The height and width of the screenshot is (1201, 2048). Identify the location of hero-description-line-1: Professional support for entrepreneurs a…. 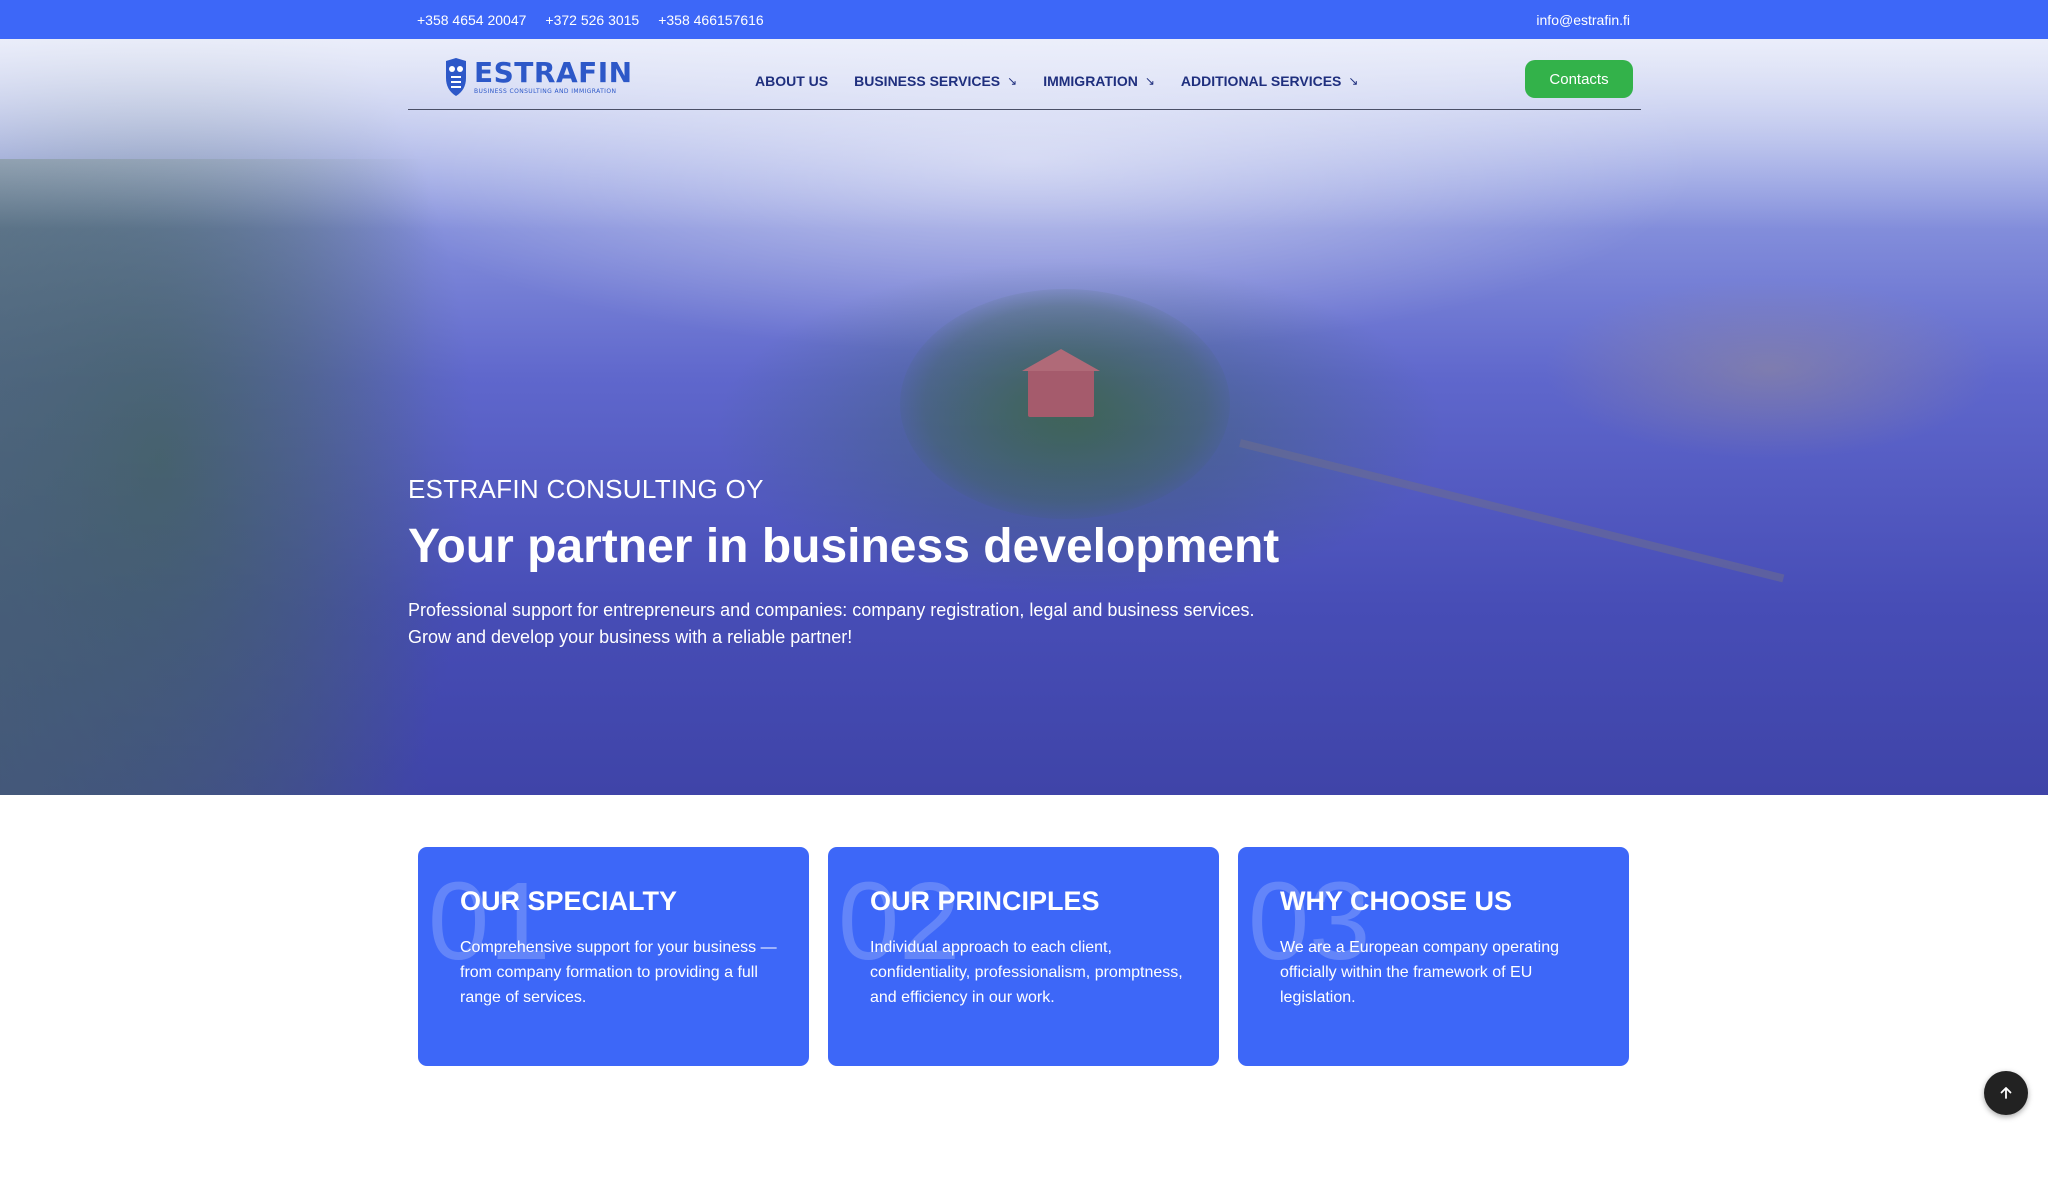
(831, 610).